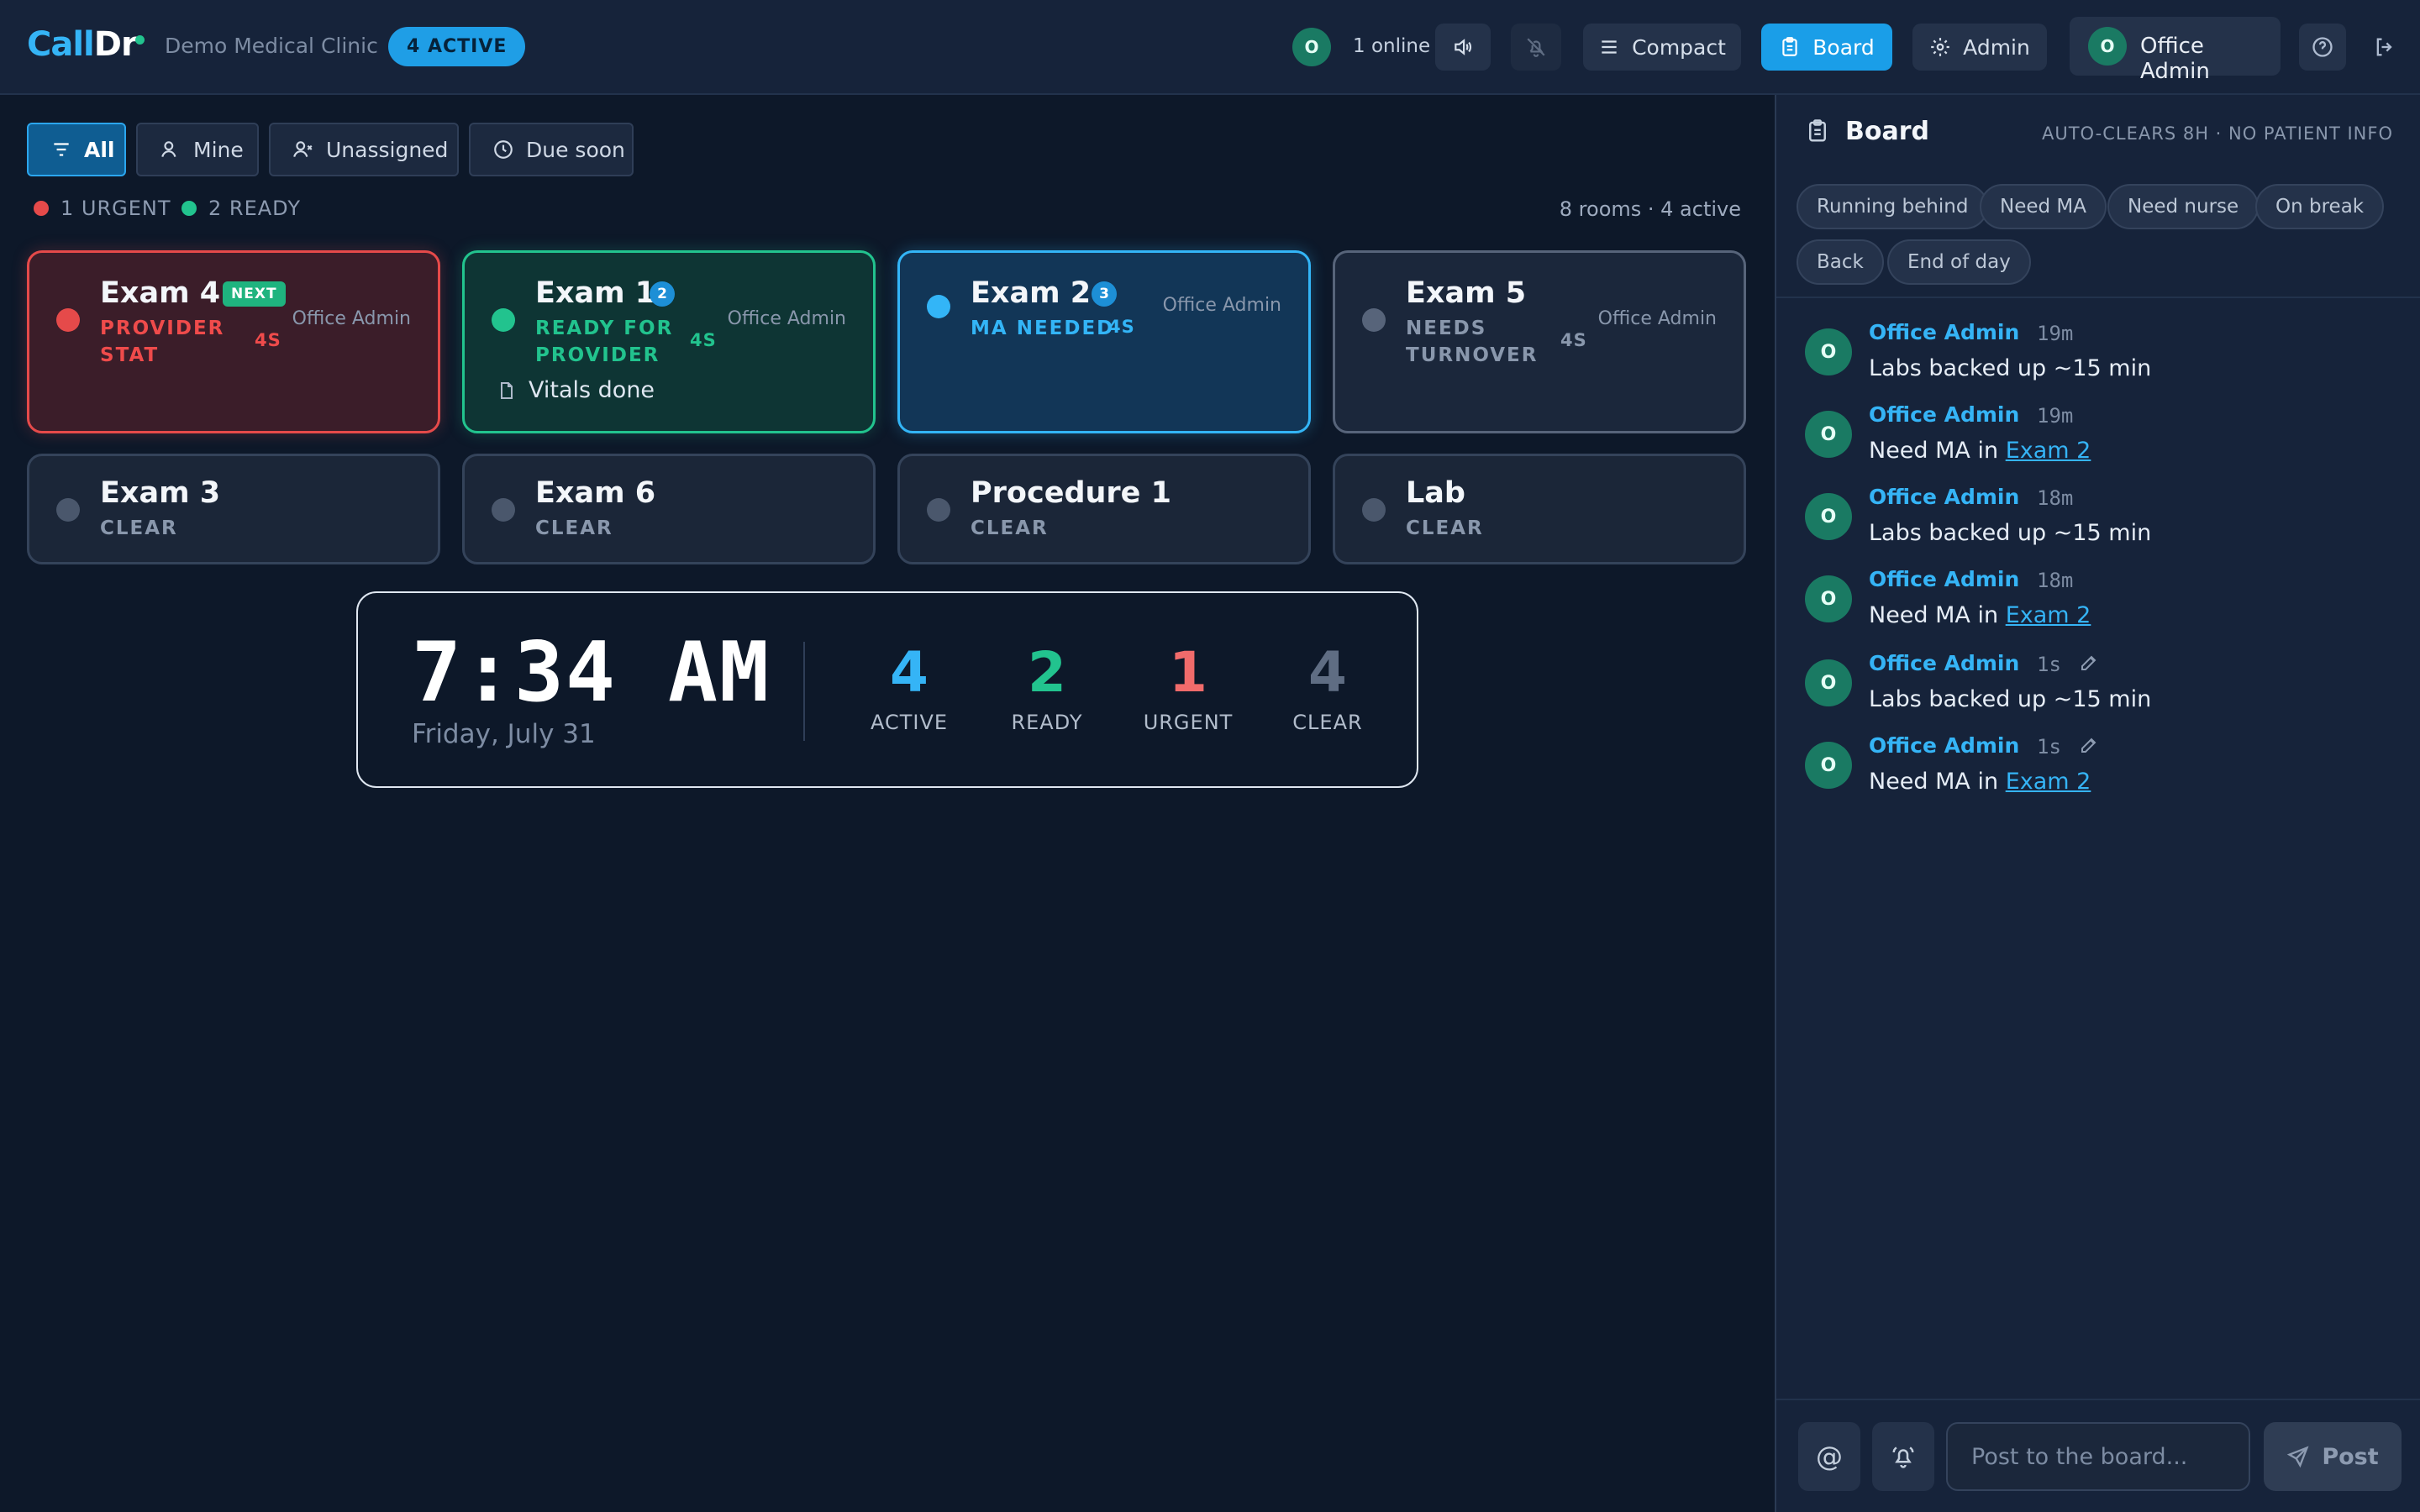 The height and width of the screenshot is (1512, 2420). Describe the element at coordinates (596, 293) in the screenshot. I see `room-name: Exam 1` at that location.